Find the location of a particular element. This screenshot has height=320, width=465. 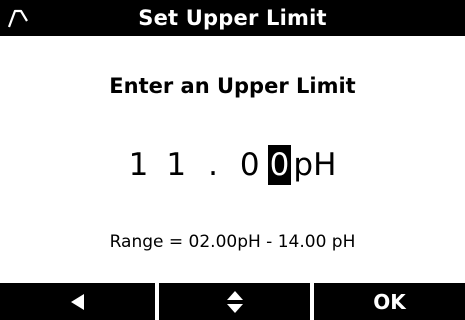

back-softkey is located at coordinates (77, 301).